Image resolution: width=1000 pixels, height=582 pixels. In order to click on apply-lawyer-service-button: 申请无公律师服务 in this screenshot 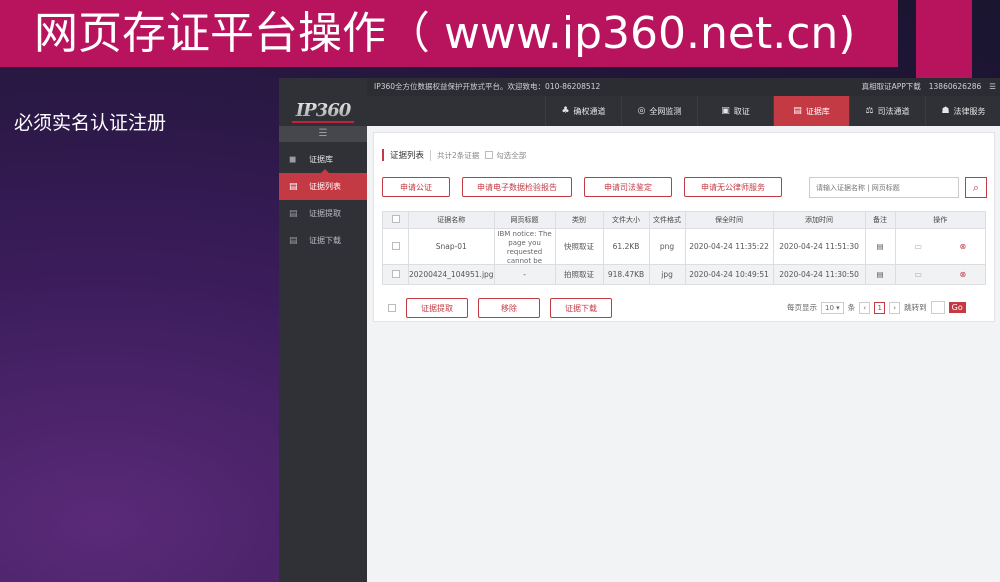, I will do `click(733, 187)`.